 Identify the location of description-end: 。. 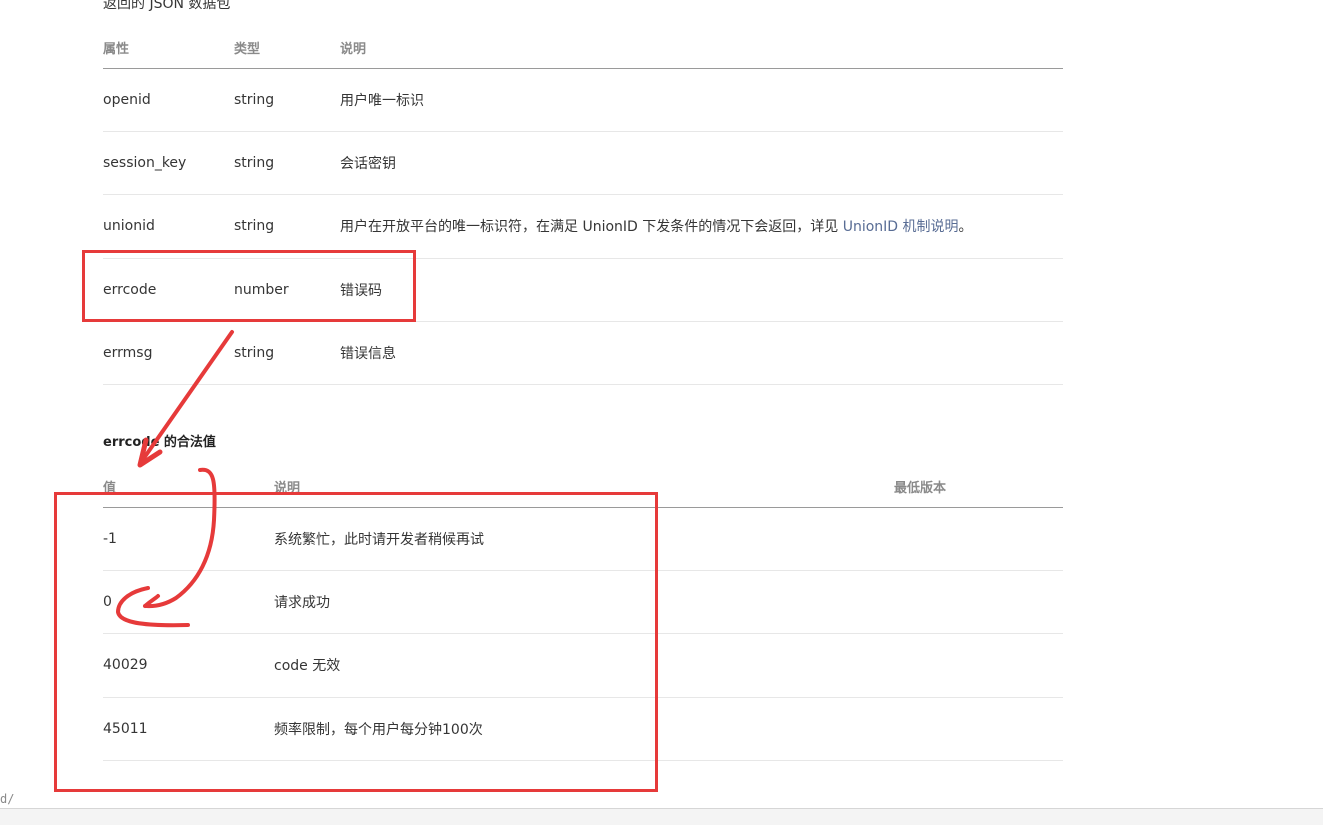
(965, 227).